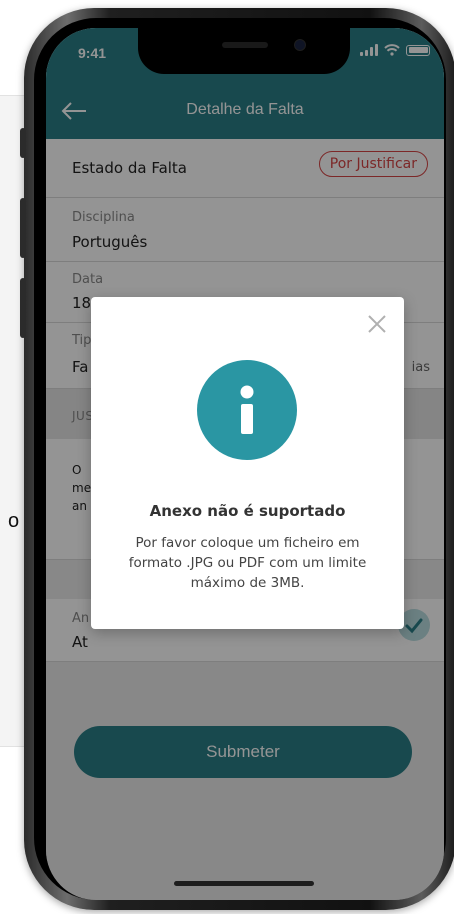 This screenshot has height=914, width=454. I want to click on dialog-title: Anexo não é suportado, so click(247, 511).